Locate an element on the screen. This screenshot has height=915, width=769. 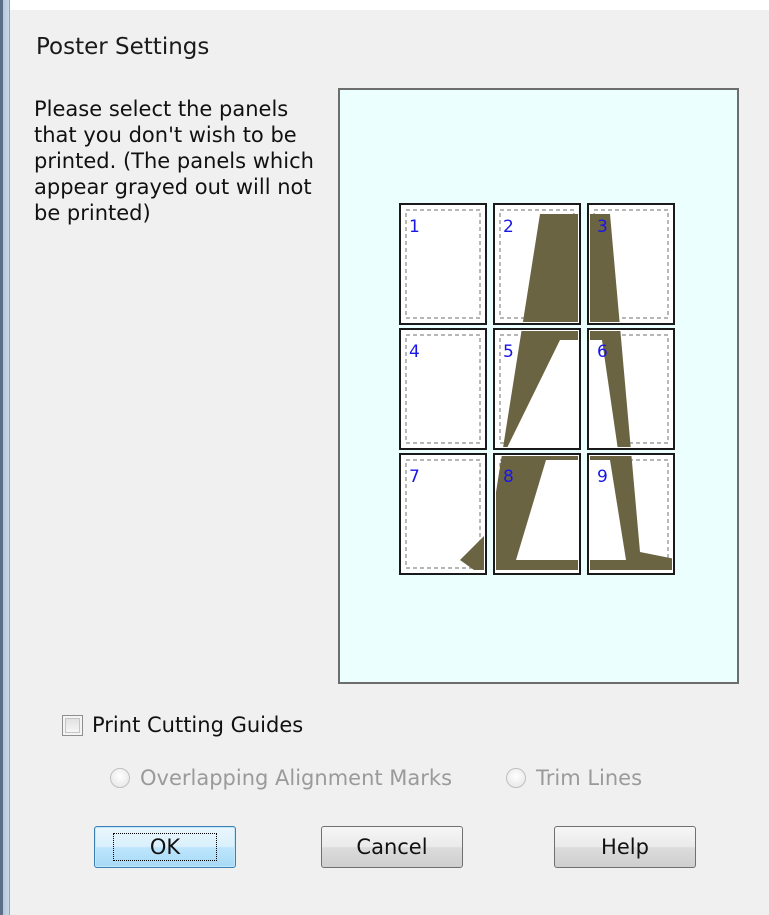
print-cutting-guides-option: Print Cutting Guides is located at coordinates (182, 725).